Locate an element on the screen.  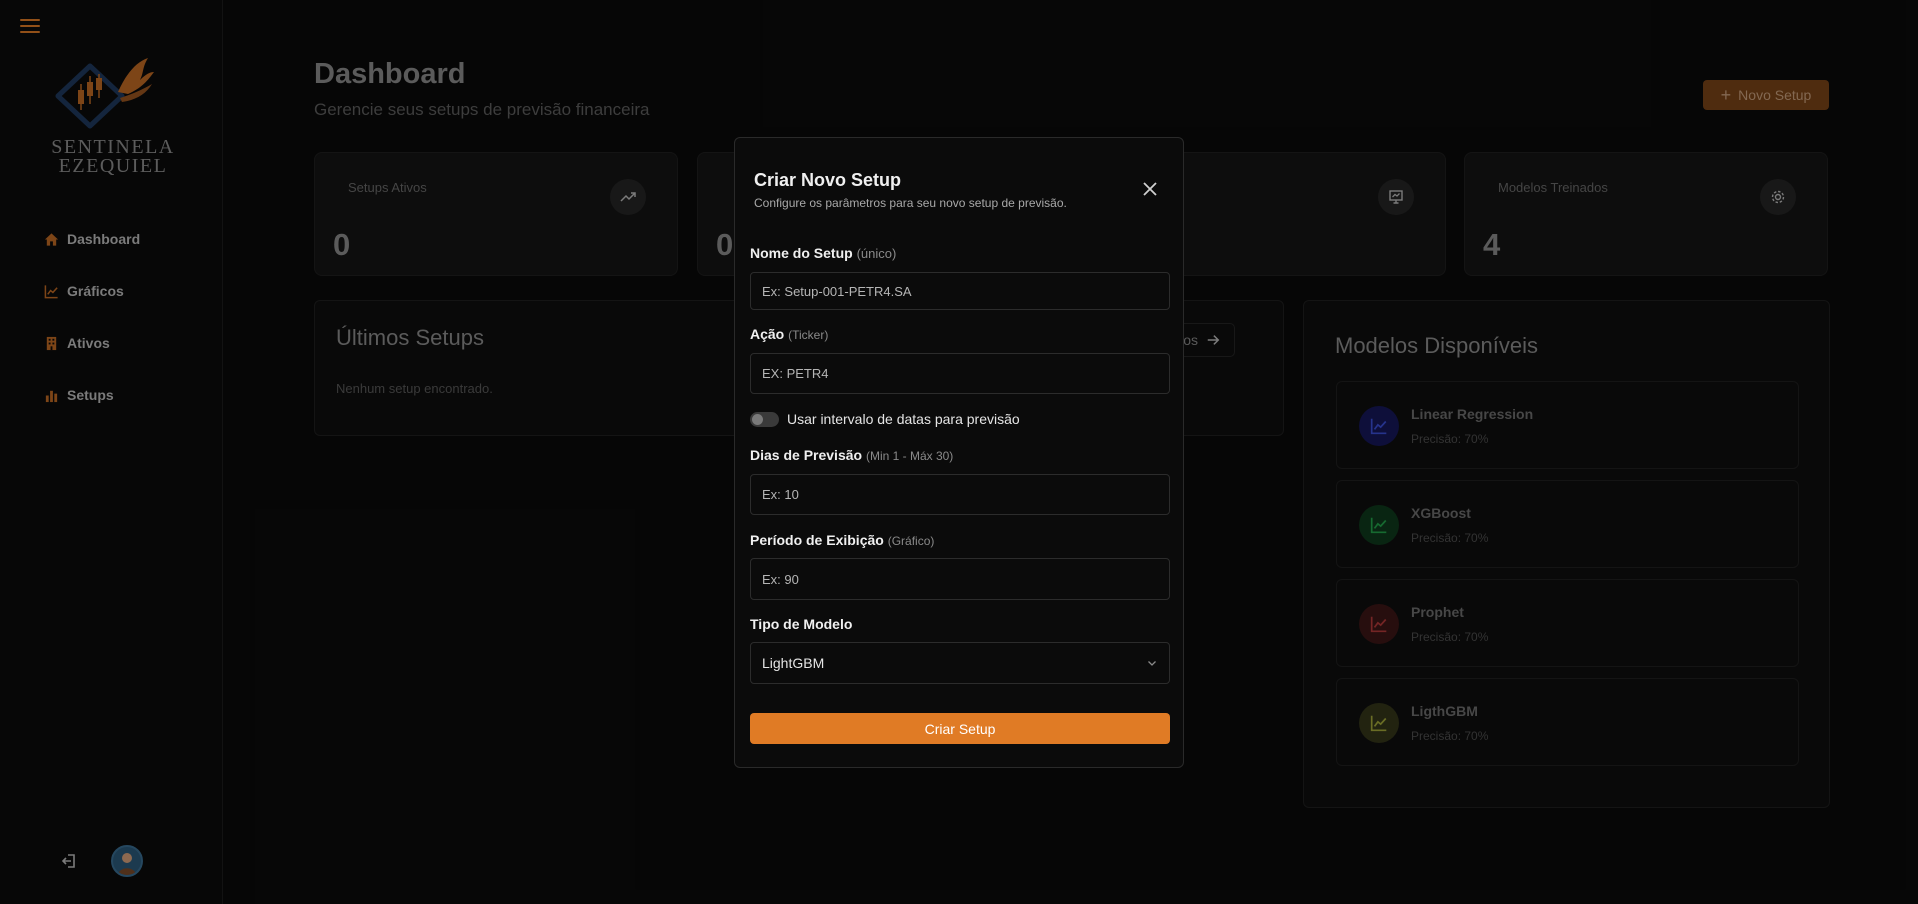
ticker-label: Ação (Ticker) is located at coordinates (789, 334).